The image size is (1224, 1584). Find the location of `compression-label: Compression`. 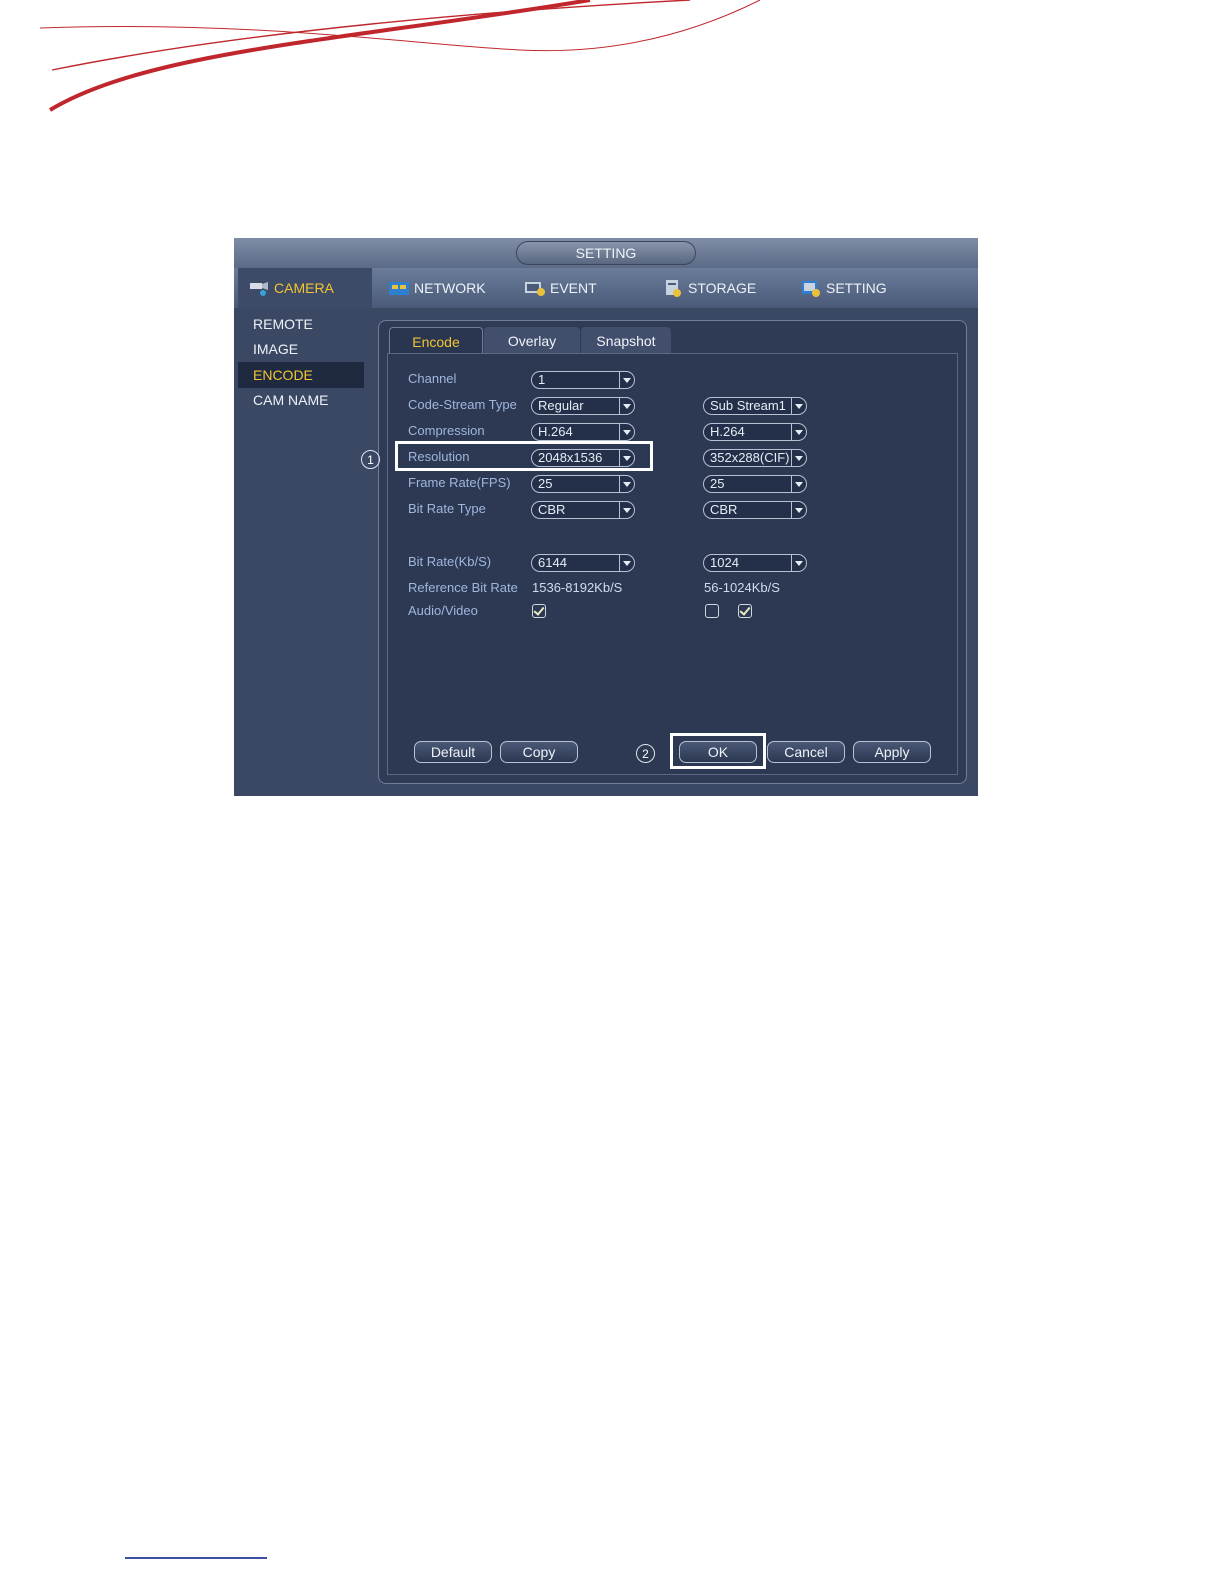

compression-label: Compression is located at coordinates (446, 430).